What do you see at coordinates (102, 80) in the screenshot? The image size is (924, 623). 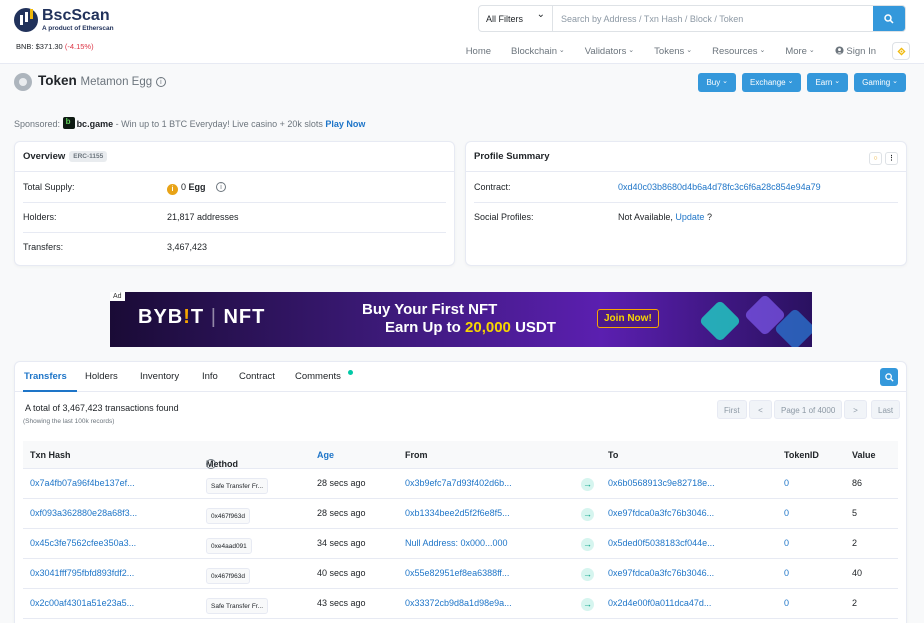 I see `page-title: Token Metamon Egg i` at bounding box center [102, 80].